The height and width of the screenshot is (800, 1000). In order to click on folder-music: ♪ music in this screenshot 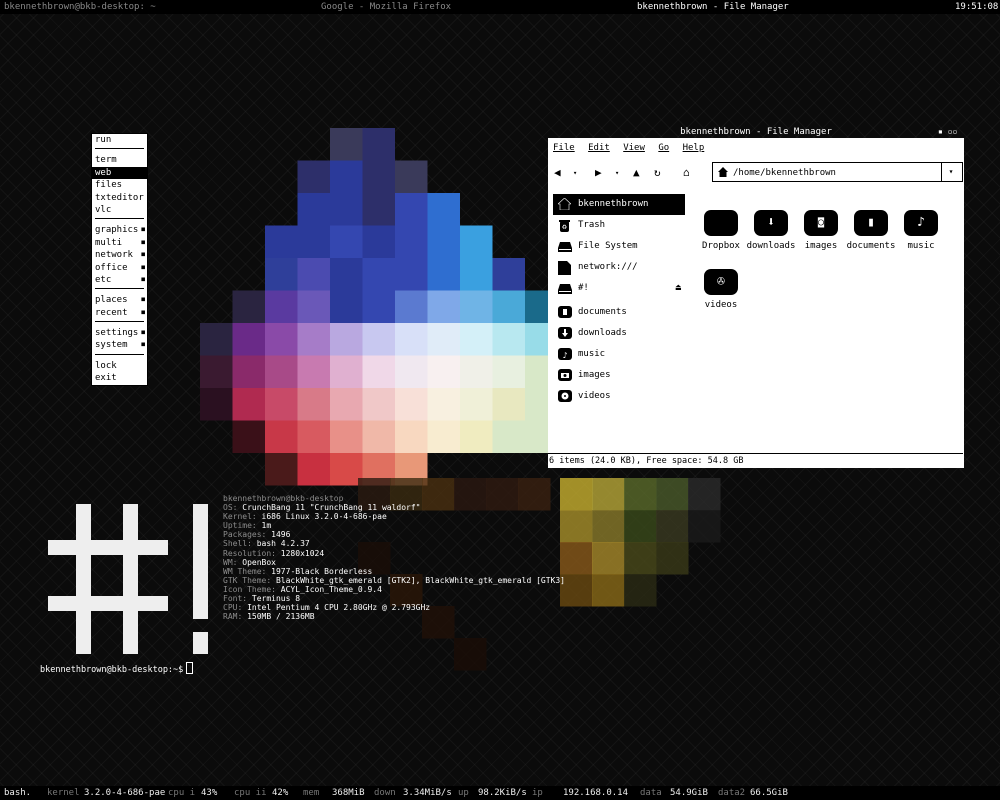, I will do `click(921, 230)`.